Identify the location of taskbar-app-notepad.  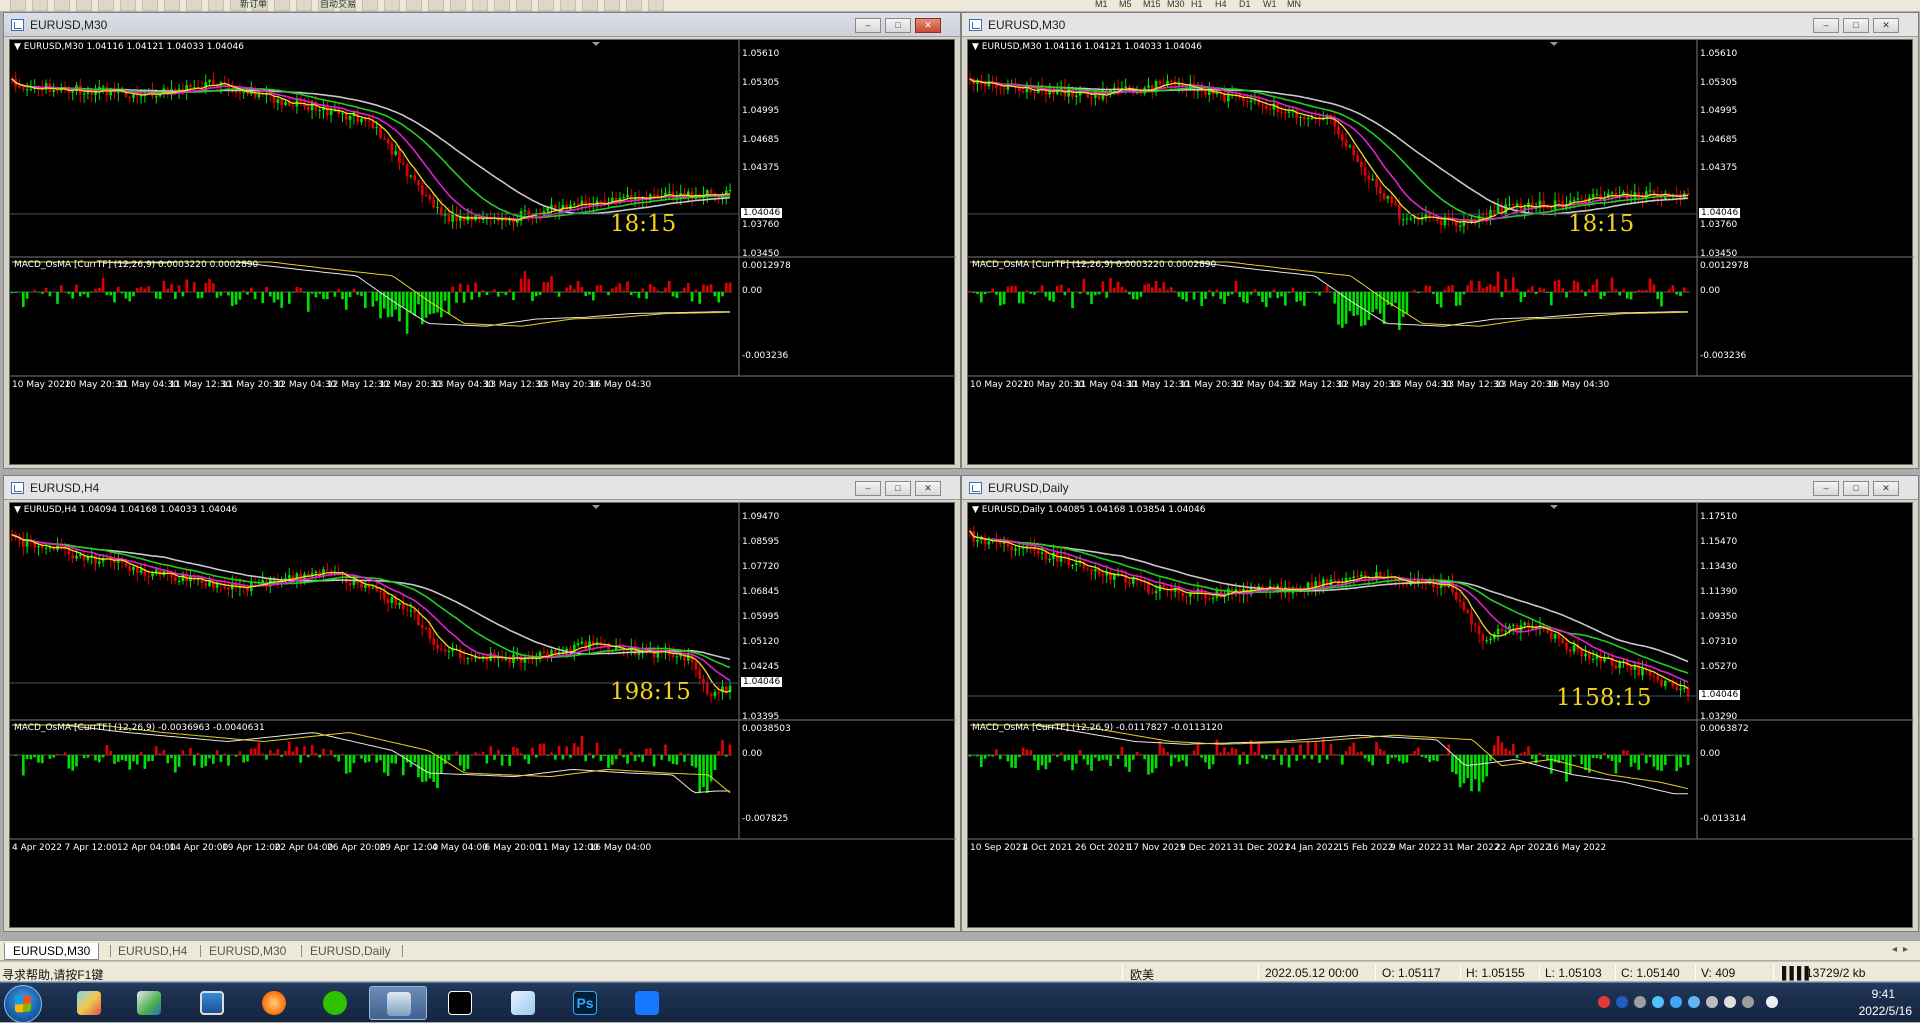
(523, 1003).